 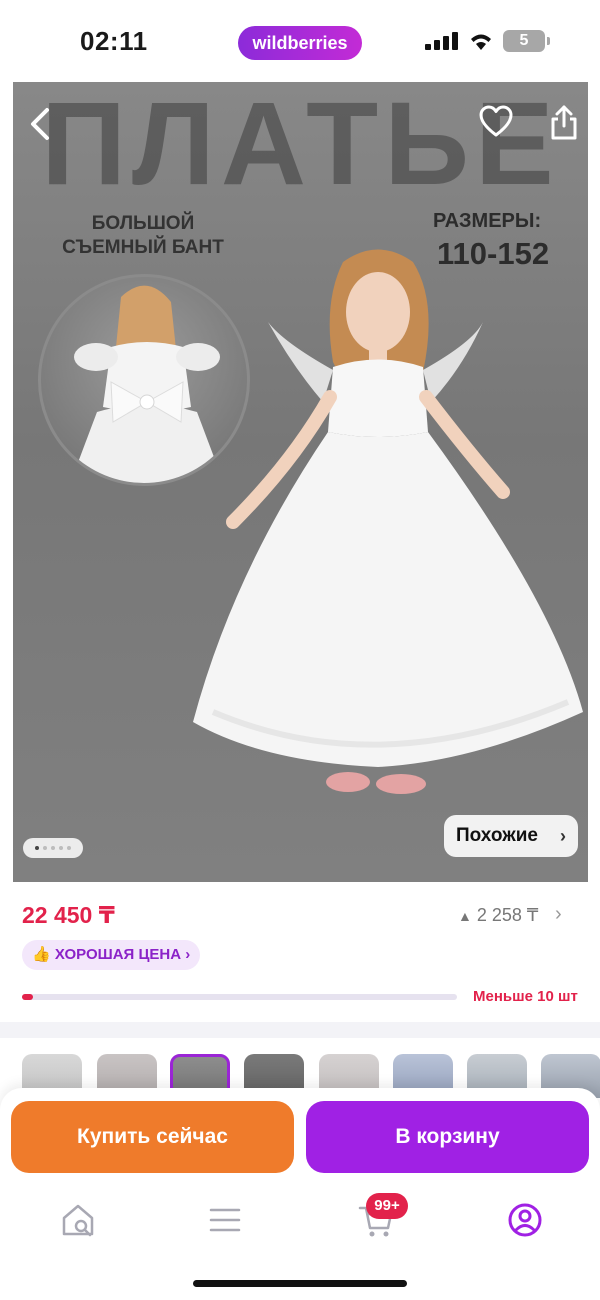 I want to click on hero-sizes-label: РАЗМЕРЫ:, so click(x=487, y=221).